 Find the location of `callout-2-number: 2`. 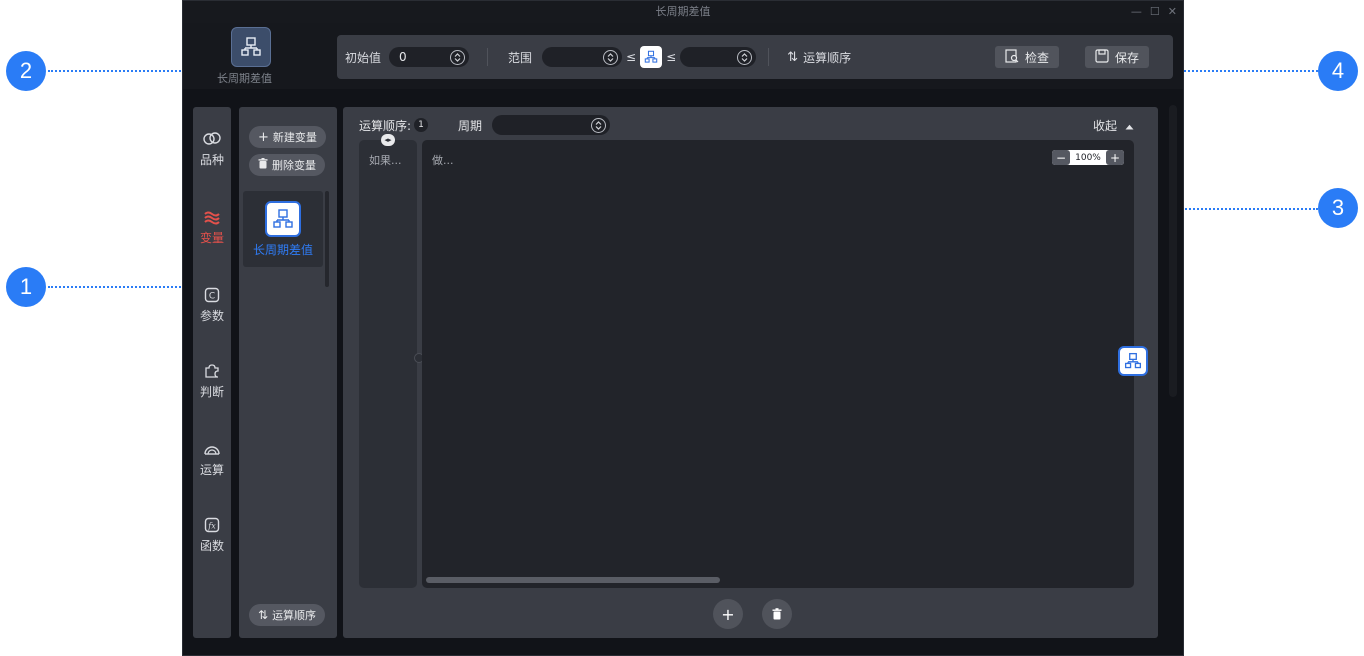

callout-2-number: 2 is located at coordinates (26, 70).